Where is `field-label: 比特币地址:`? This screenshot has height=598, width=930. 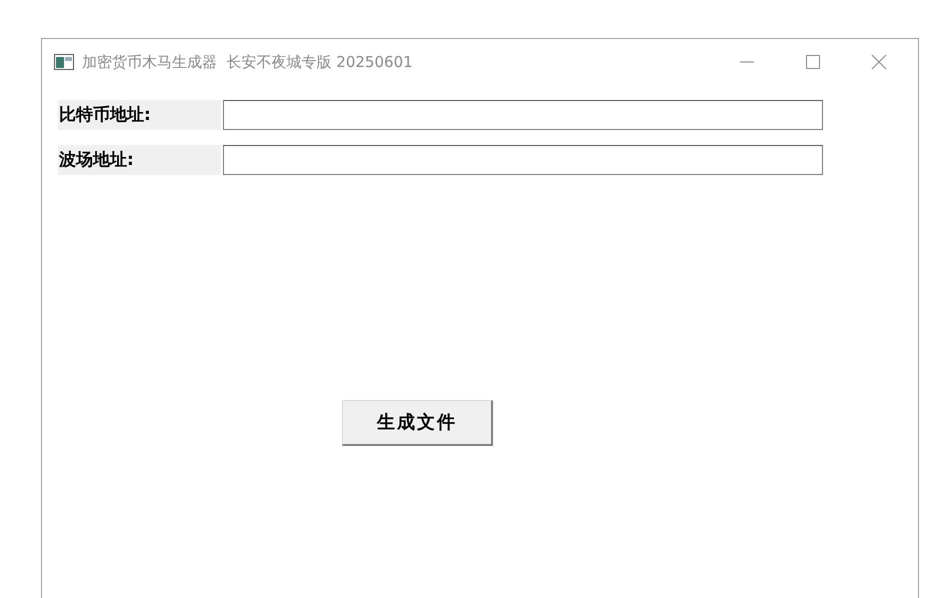 field-label: 比特币地址: is located at coordinates (139, 115).